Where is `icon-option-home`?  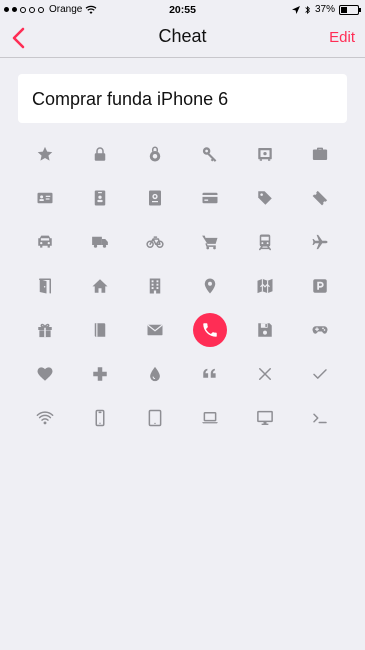
icon-option-home is located at coordinates (100, 286).